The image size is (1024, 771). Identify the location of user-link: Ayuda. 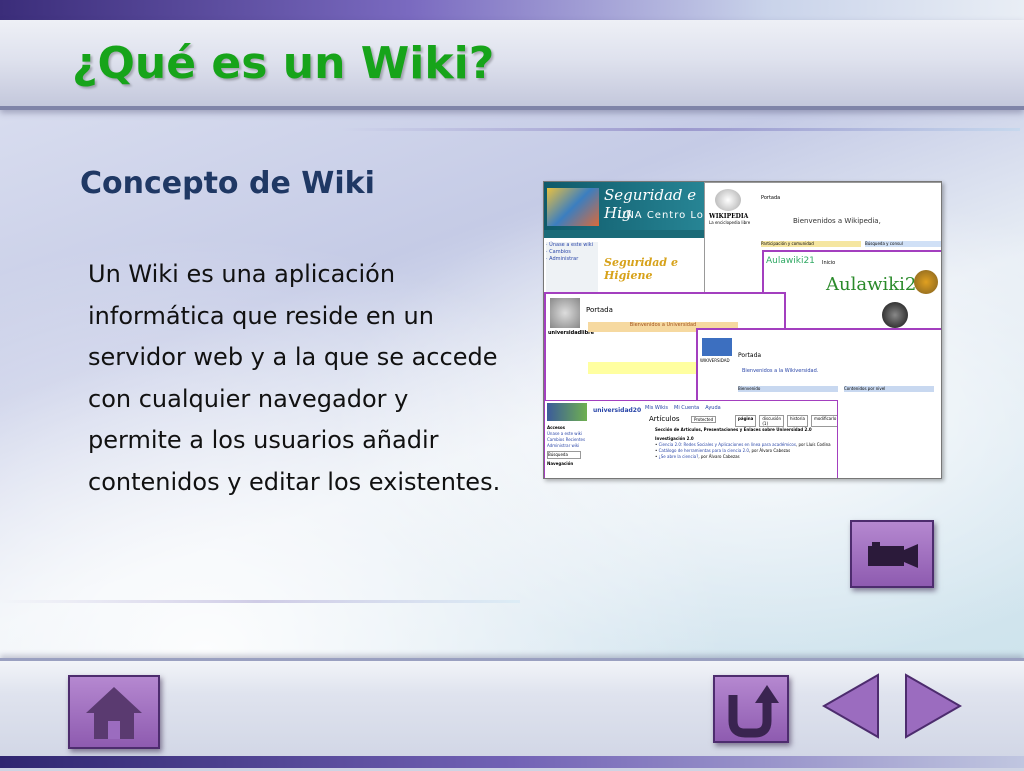
(713, 408).